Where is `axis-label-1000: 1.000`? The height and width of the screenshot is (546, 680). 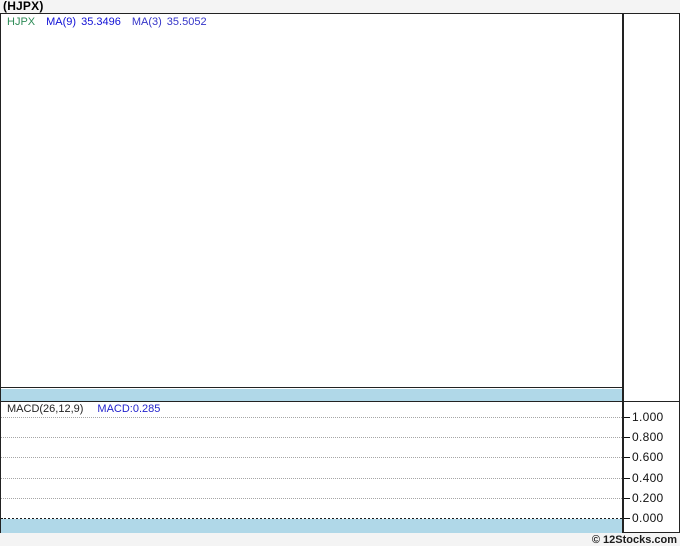
axis-label-1000: 1.000 is located at coordinates (648, 417).